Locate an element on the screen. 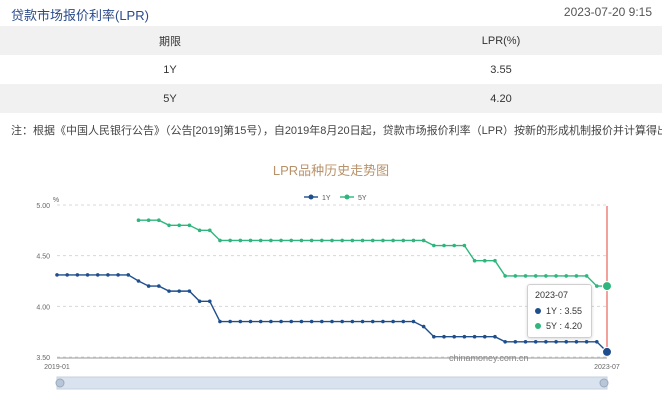  zoom-slider is located at coordinates (332, 383).